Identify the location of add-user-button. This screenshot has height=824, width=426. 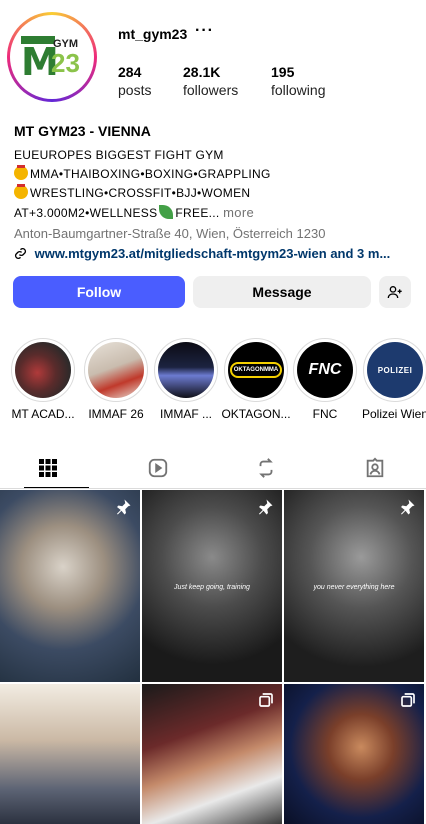
(395, 292).